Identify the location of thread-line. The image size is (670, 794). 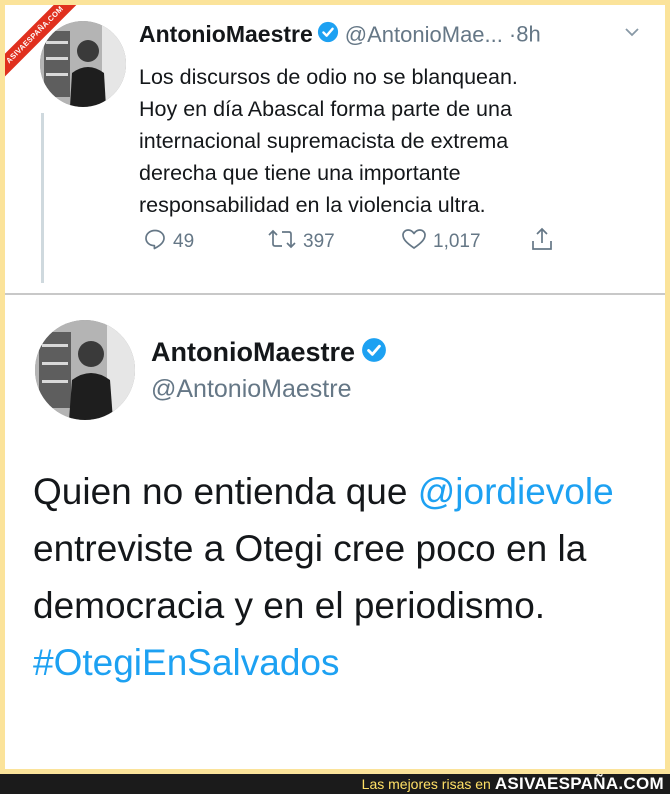
(42, 198).